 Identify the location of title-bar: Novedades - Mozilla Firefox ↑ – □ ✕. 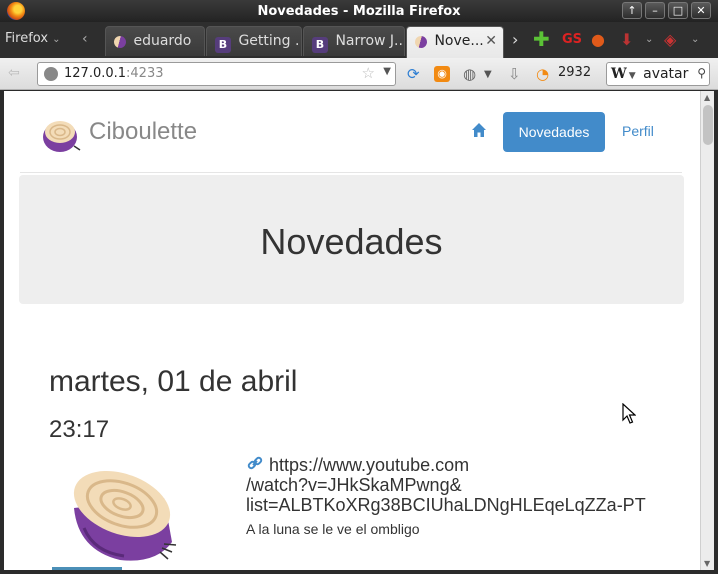
(359, 11).